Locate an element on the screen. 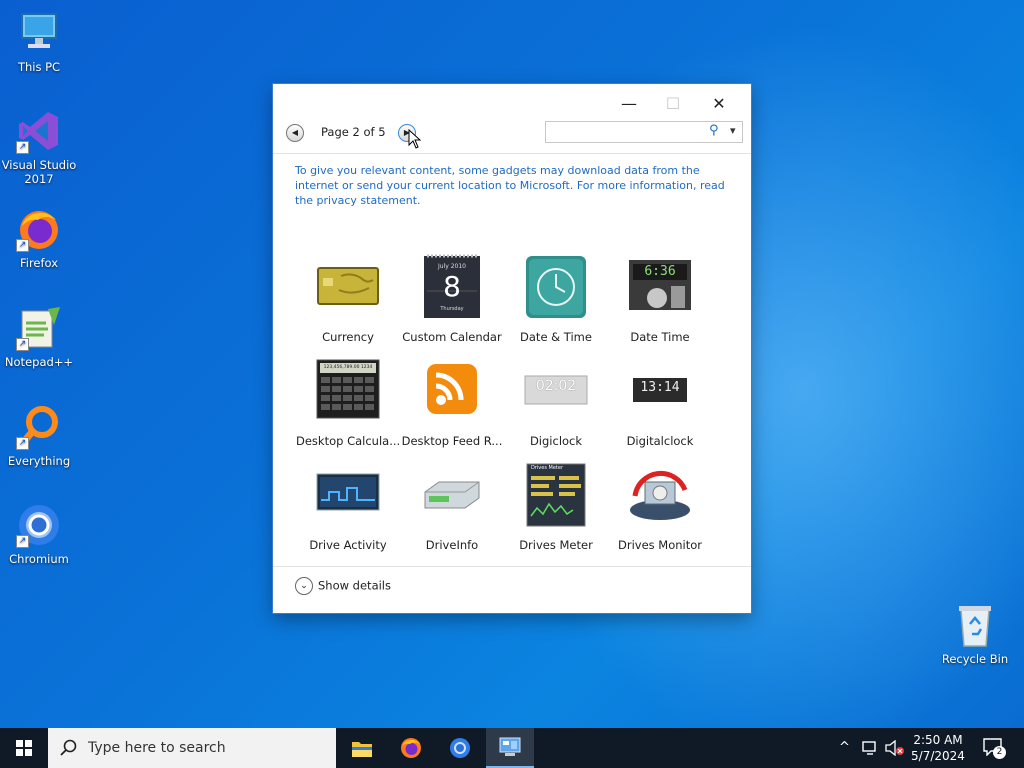  gadget-date-and-time: Date & Time is located at coordinates (556, 299).